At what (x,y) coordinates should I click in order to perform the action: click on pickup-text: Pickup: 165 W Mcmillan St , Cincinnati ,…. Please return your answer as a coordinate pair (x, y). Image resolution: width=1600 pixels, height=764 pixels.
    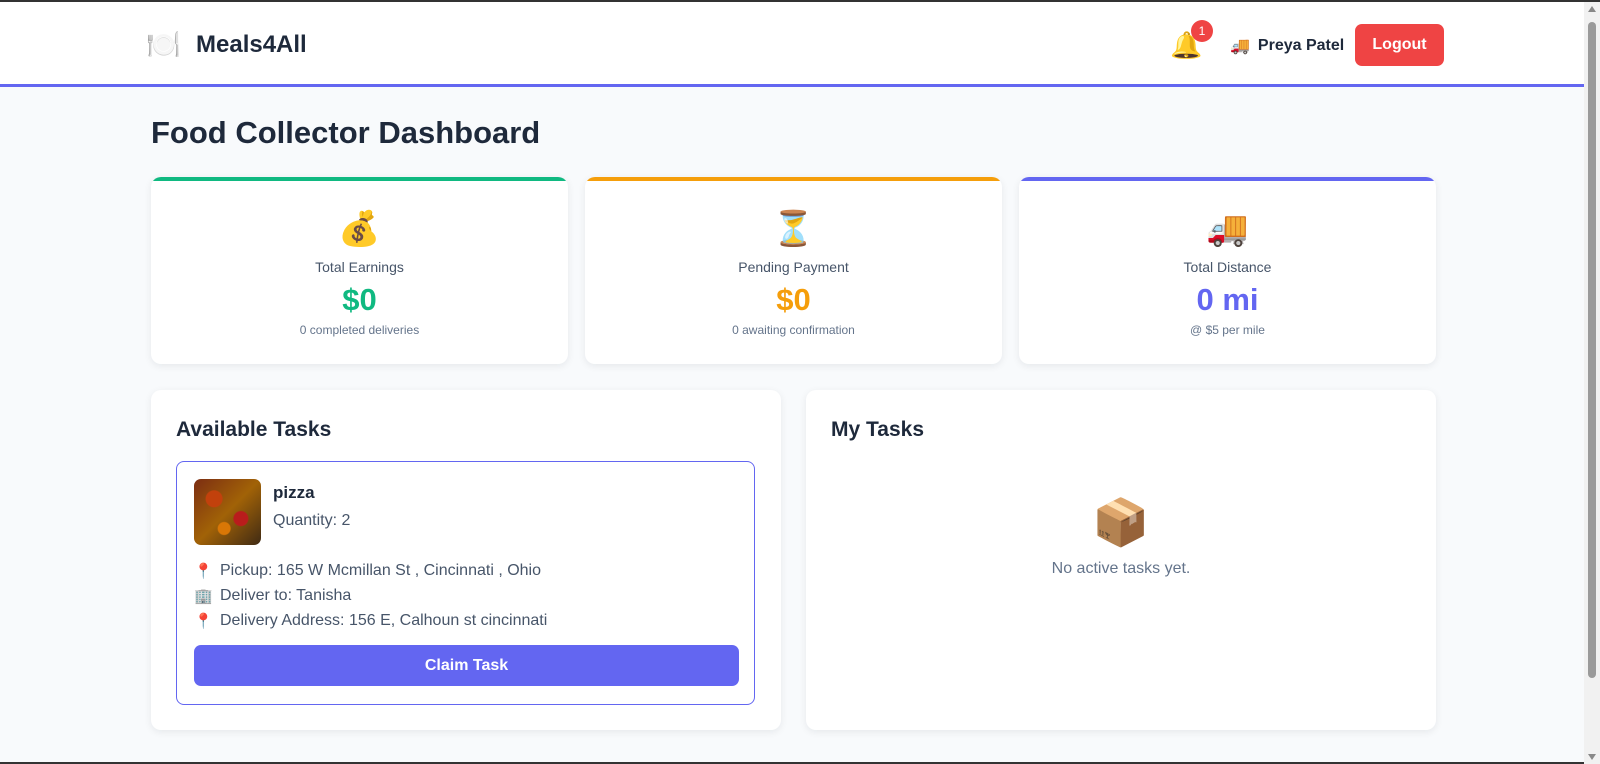
    Looking at the image, I should click on (381, 570).